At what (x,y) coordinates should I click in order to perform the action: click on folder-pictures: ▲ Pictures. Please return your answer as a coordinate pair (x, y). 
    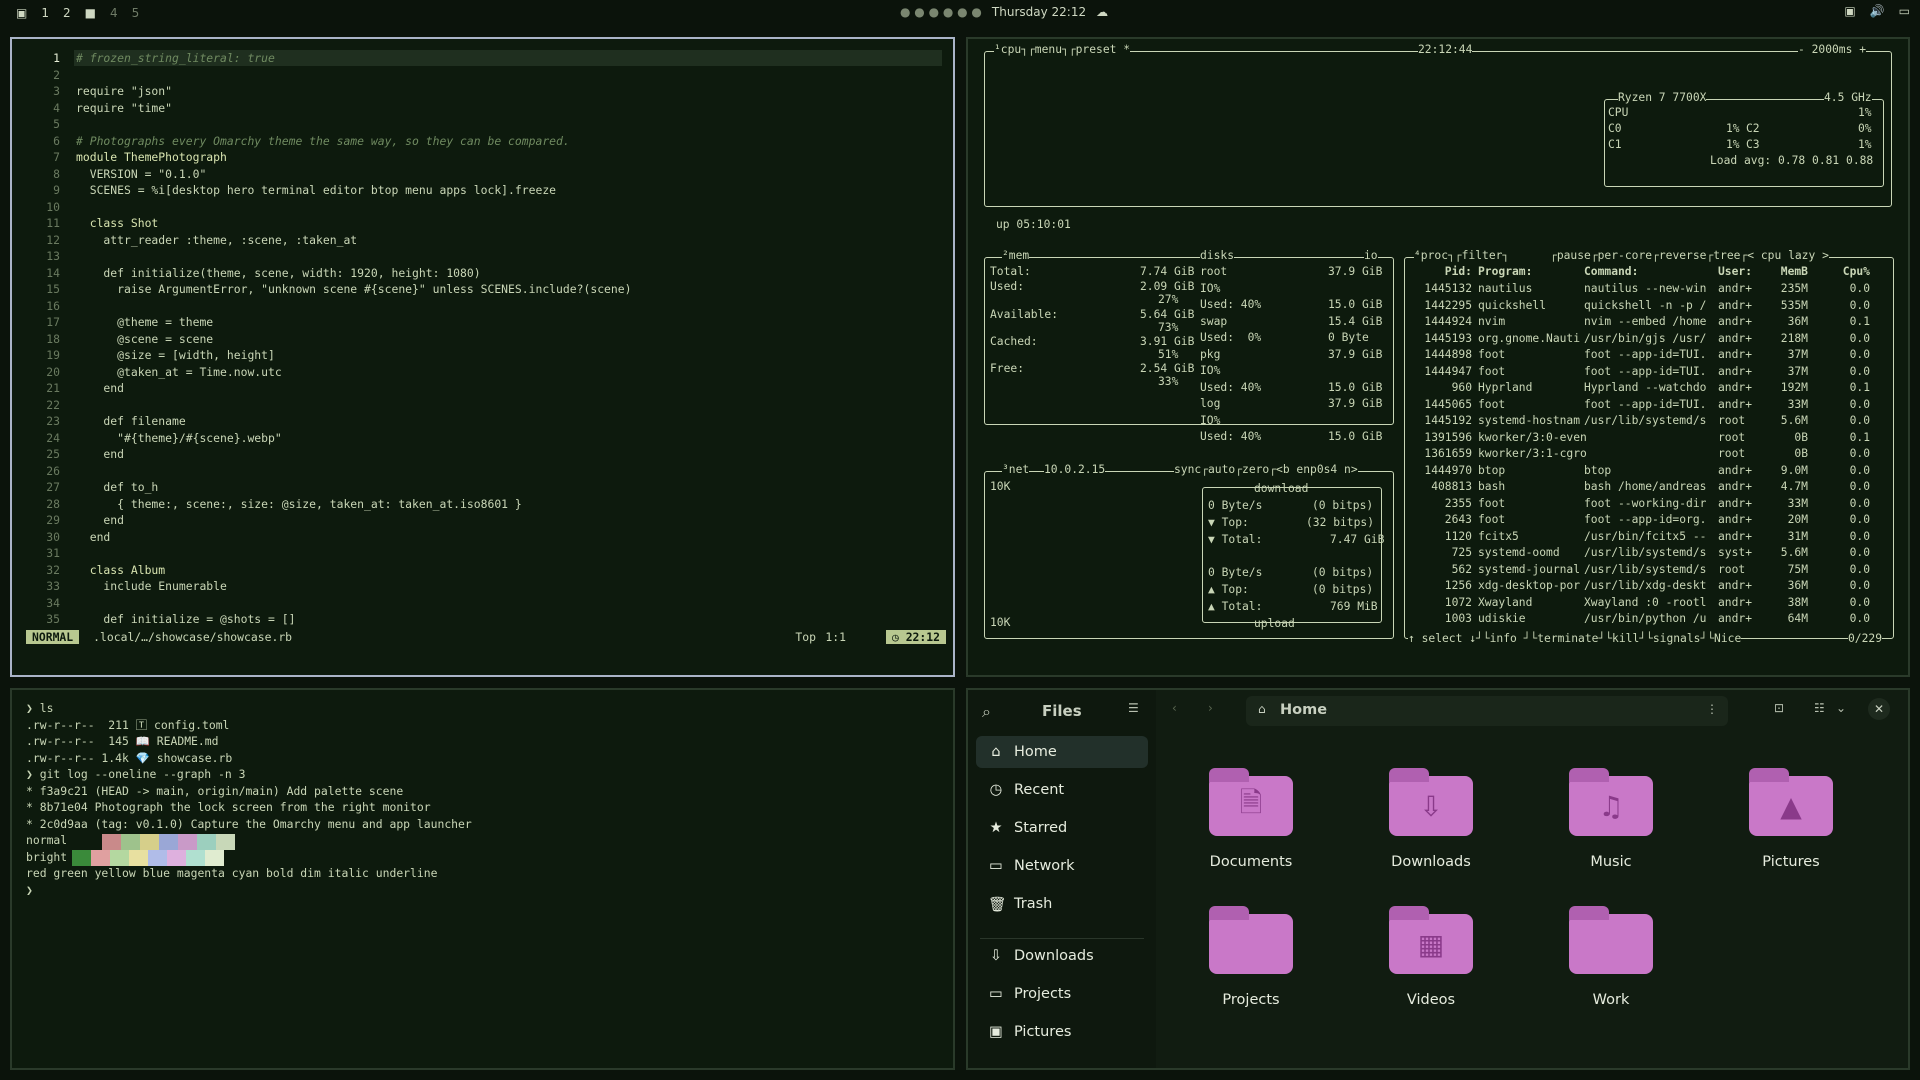
    Looking at the image, I should click on (1791, 819).